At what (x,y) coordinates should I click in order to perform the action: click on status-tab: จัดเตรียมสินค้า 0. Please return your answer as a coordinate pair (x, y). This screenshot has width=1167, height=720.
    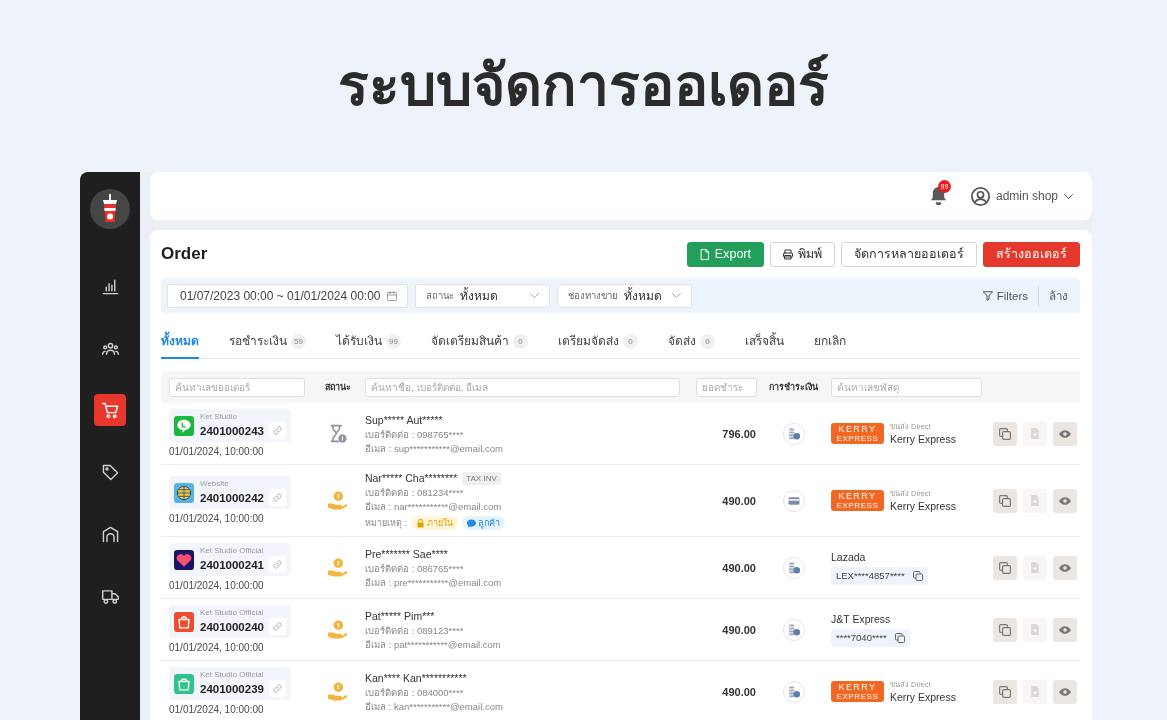
    Looking at the image, I should click on (479, 342).